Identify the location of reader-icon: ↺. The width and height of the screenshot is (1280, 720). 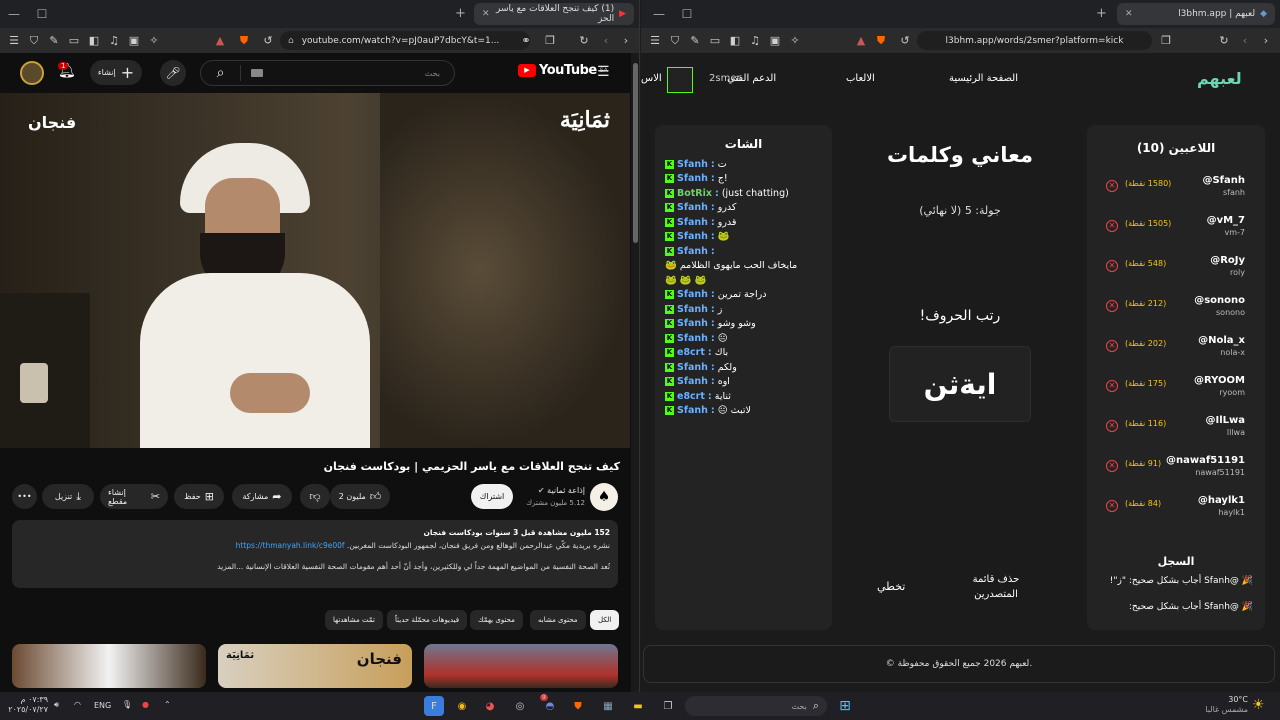
(905, 40).